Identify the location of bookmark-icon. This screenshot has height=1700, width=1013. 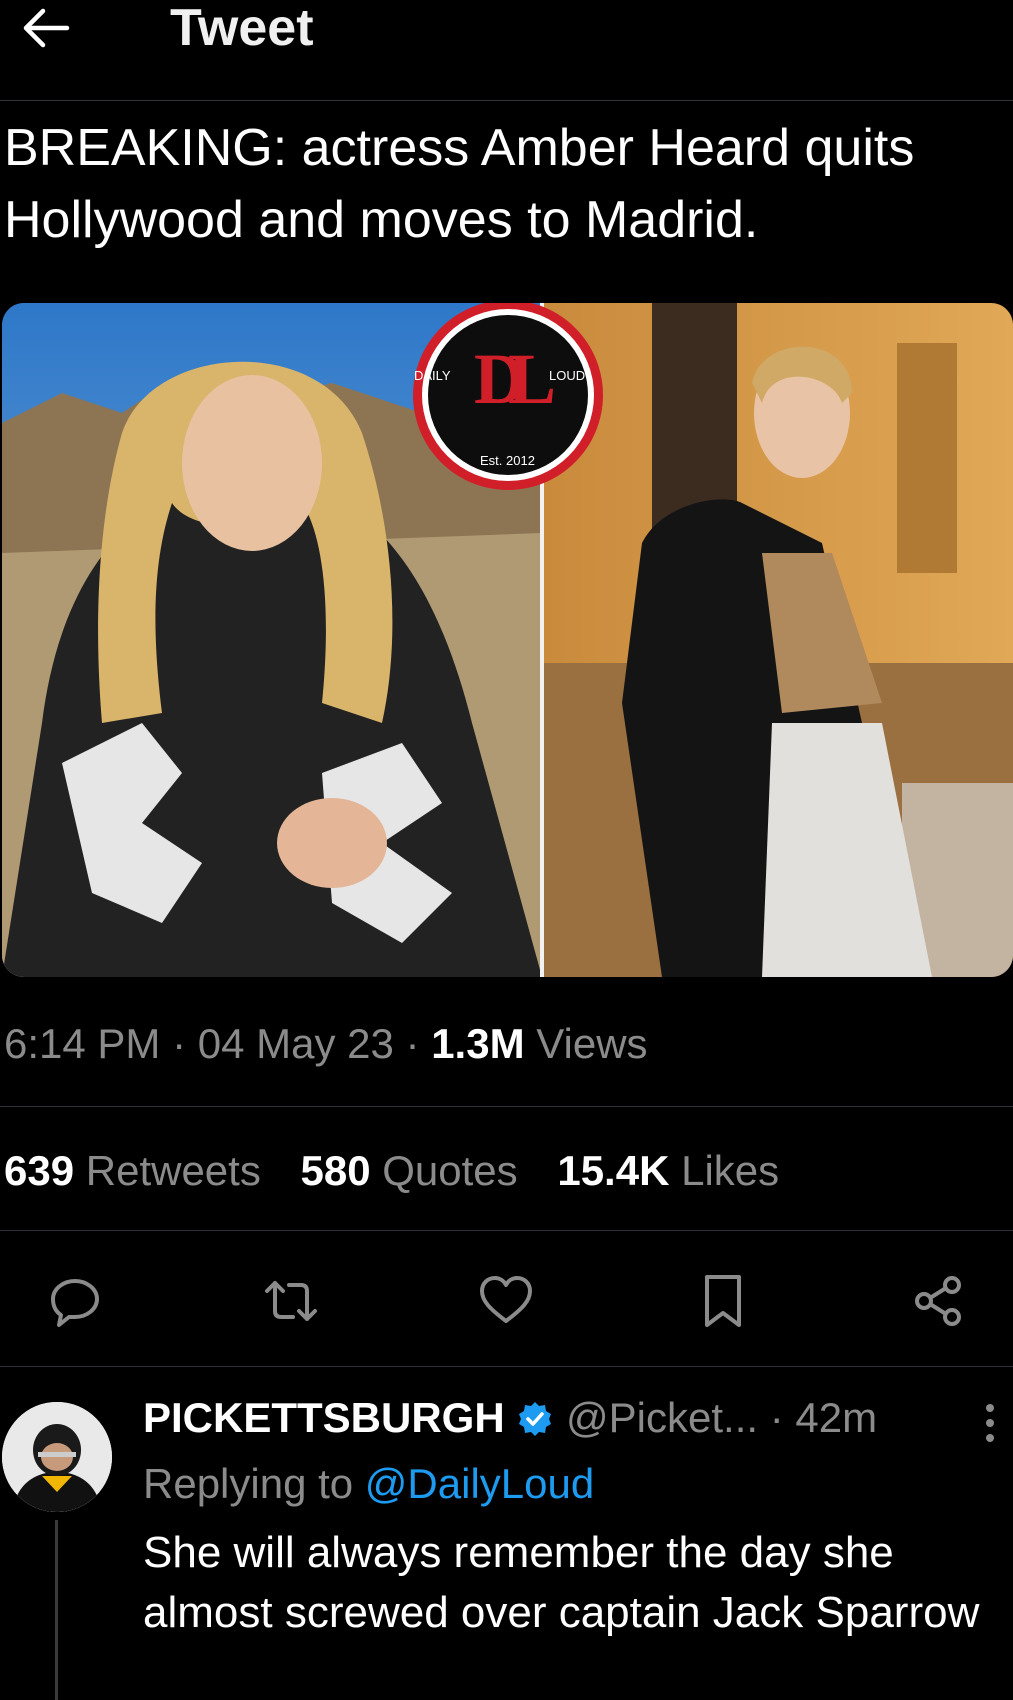
(723, 1301).